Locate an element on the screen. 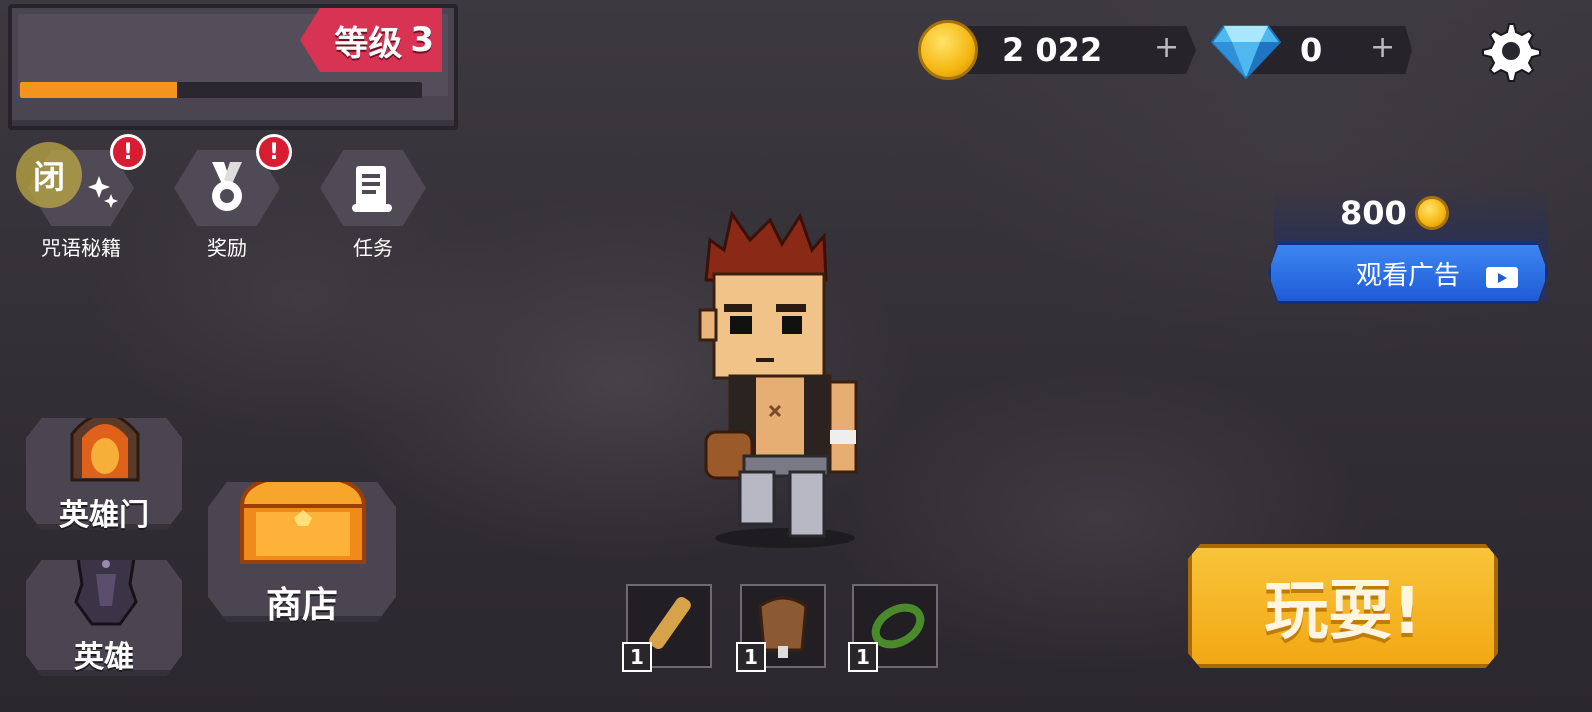 The width and height of the screenshot is (1592, 712). ad-reward: 800 is located at coordinates (1394, 213).